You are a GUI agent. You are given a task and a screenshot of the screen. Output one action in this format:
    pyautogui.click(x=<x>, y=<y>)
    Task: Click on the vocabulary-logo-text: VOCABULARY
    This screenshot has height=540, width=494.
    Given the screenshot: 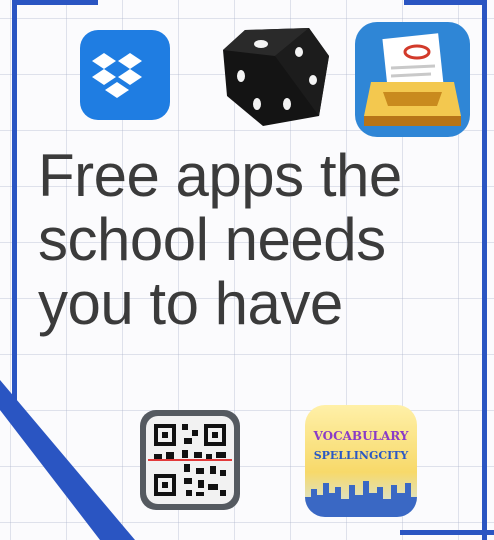 What is the action you would take?
    pyautogui.click(x=361, y=436)
    